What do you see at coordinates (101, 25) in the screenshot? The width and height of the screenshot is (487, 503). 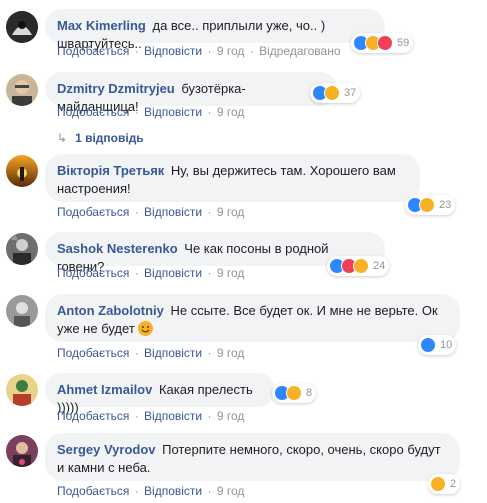 I see `author-name: Max Kimerling` at bounding box center [101, 25].